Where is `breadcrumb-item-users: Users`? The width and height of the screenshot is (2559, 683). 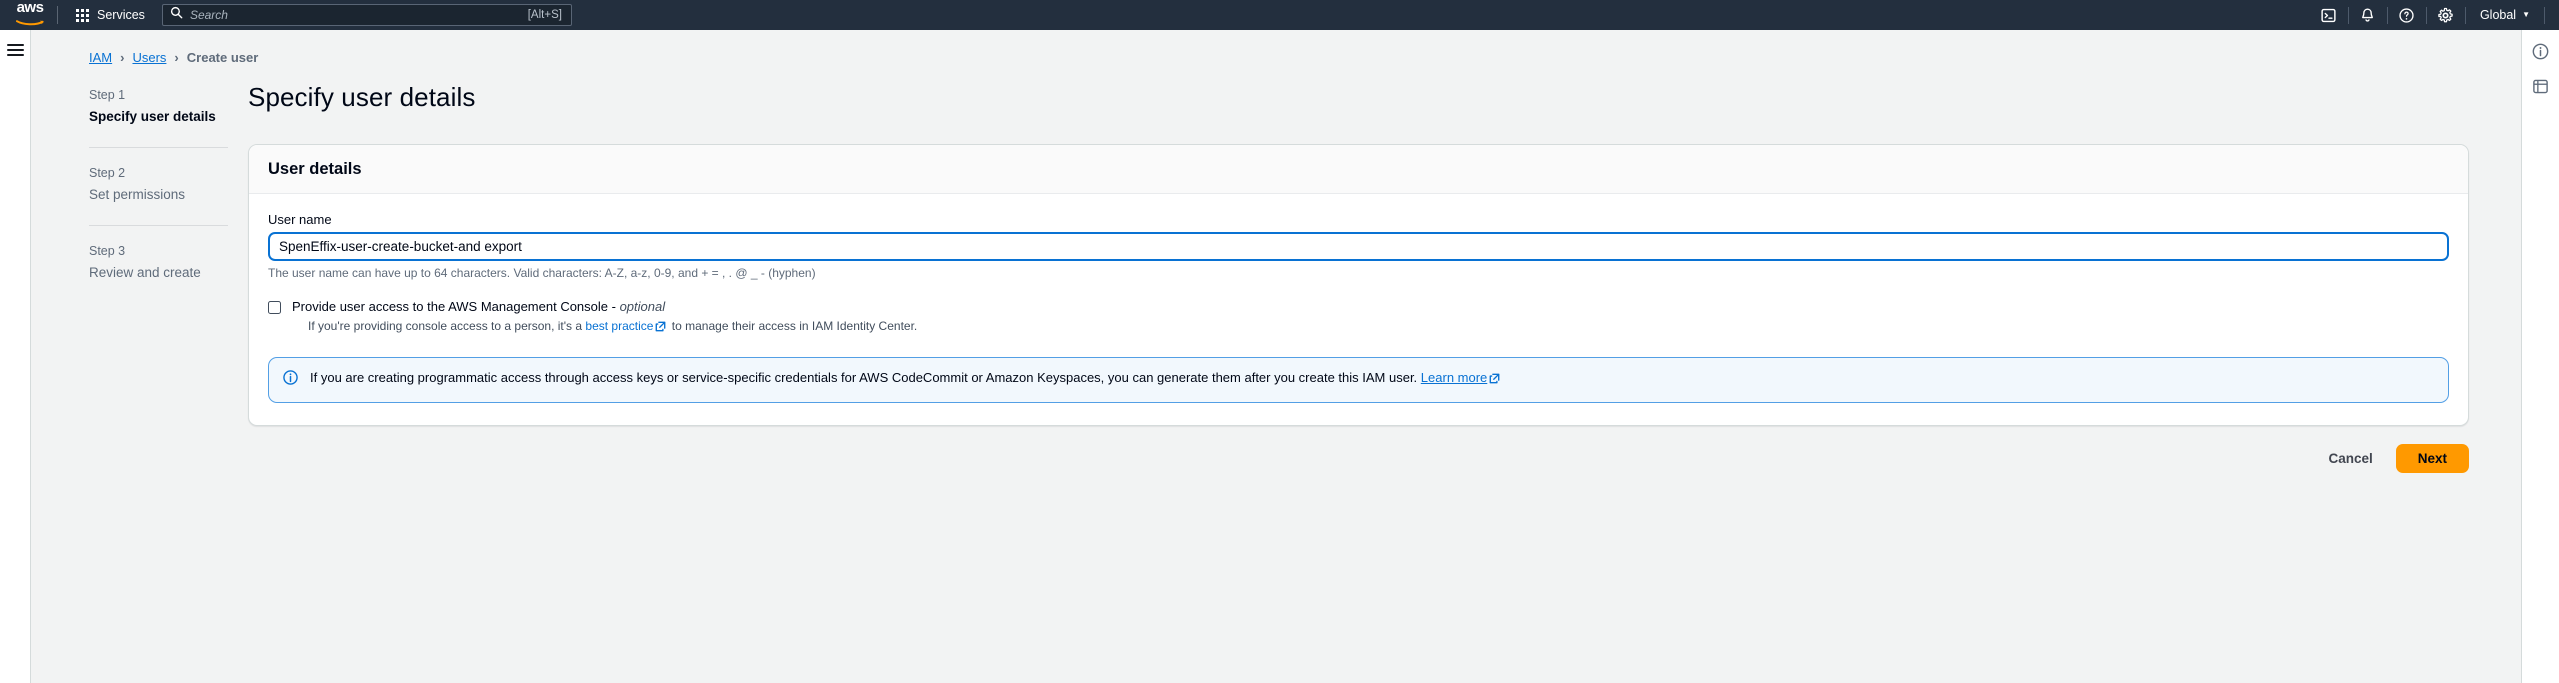
breadcrumb-item-users: Users is located at coordinates (149, 57).